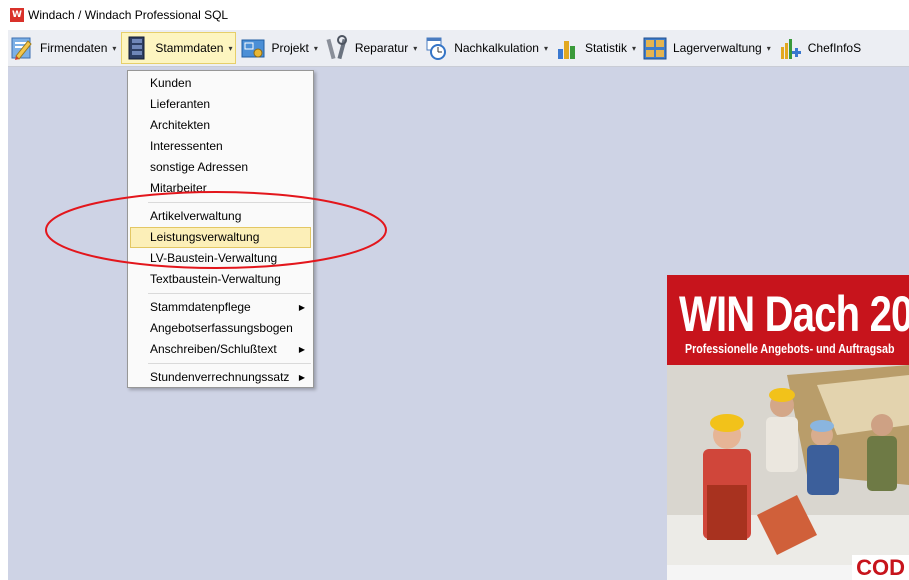 The width and height of the screenshot is (909, 580). Describe the element at coordinates (253, 48) in the screenshot. I see `blueprint-icon` at that location.